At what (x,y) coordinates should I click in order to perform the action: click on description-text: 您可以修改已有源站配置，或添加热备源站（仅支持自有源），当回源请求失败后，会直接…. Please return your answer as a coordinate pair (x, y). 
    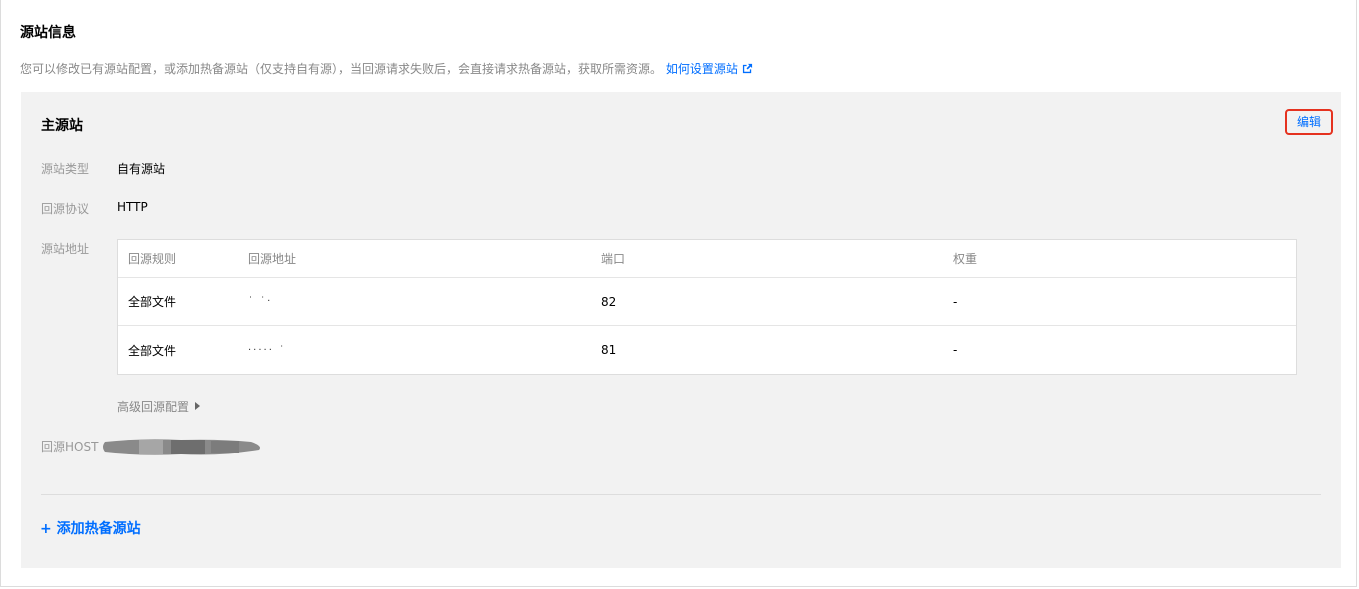
    Looking at the image, I should click on (341, 69).